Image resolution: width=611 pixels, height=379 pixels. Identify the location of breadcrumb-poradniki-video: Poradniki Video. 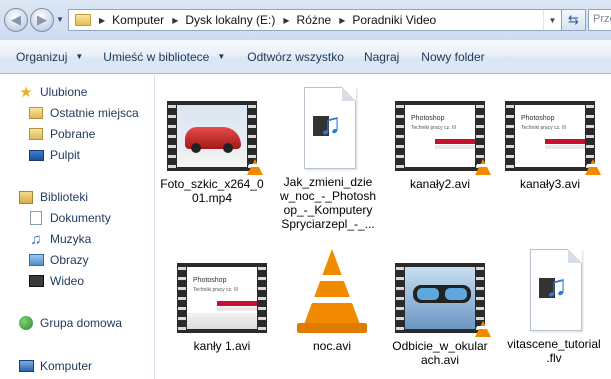
(394, 20).